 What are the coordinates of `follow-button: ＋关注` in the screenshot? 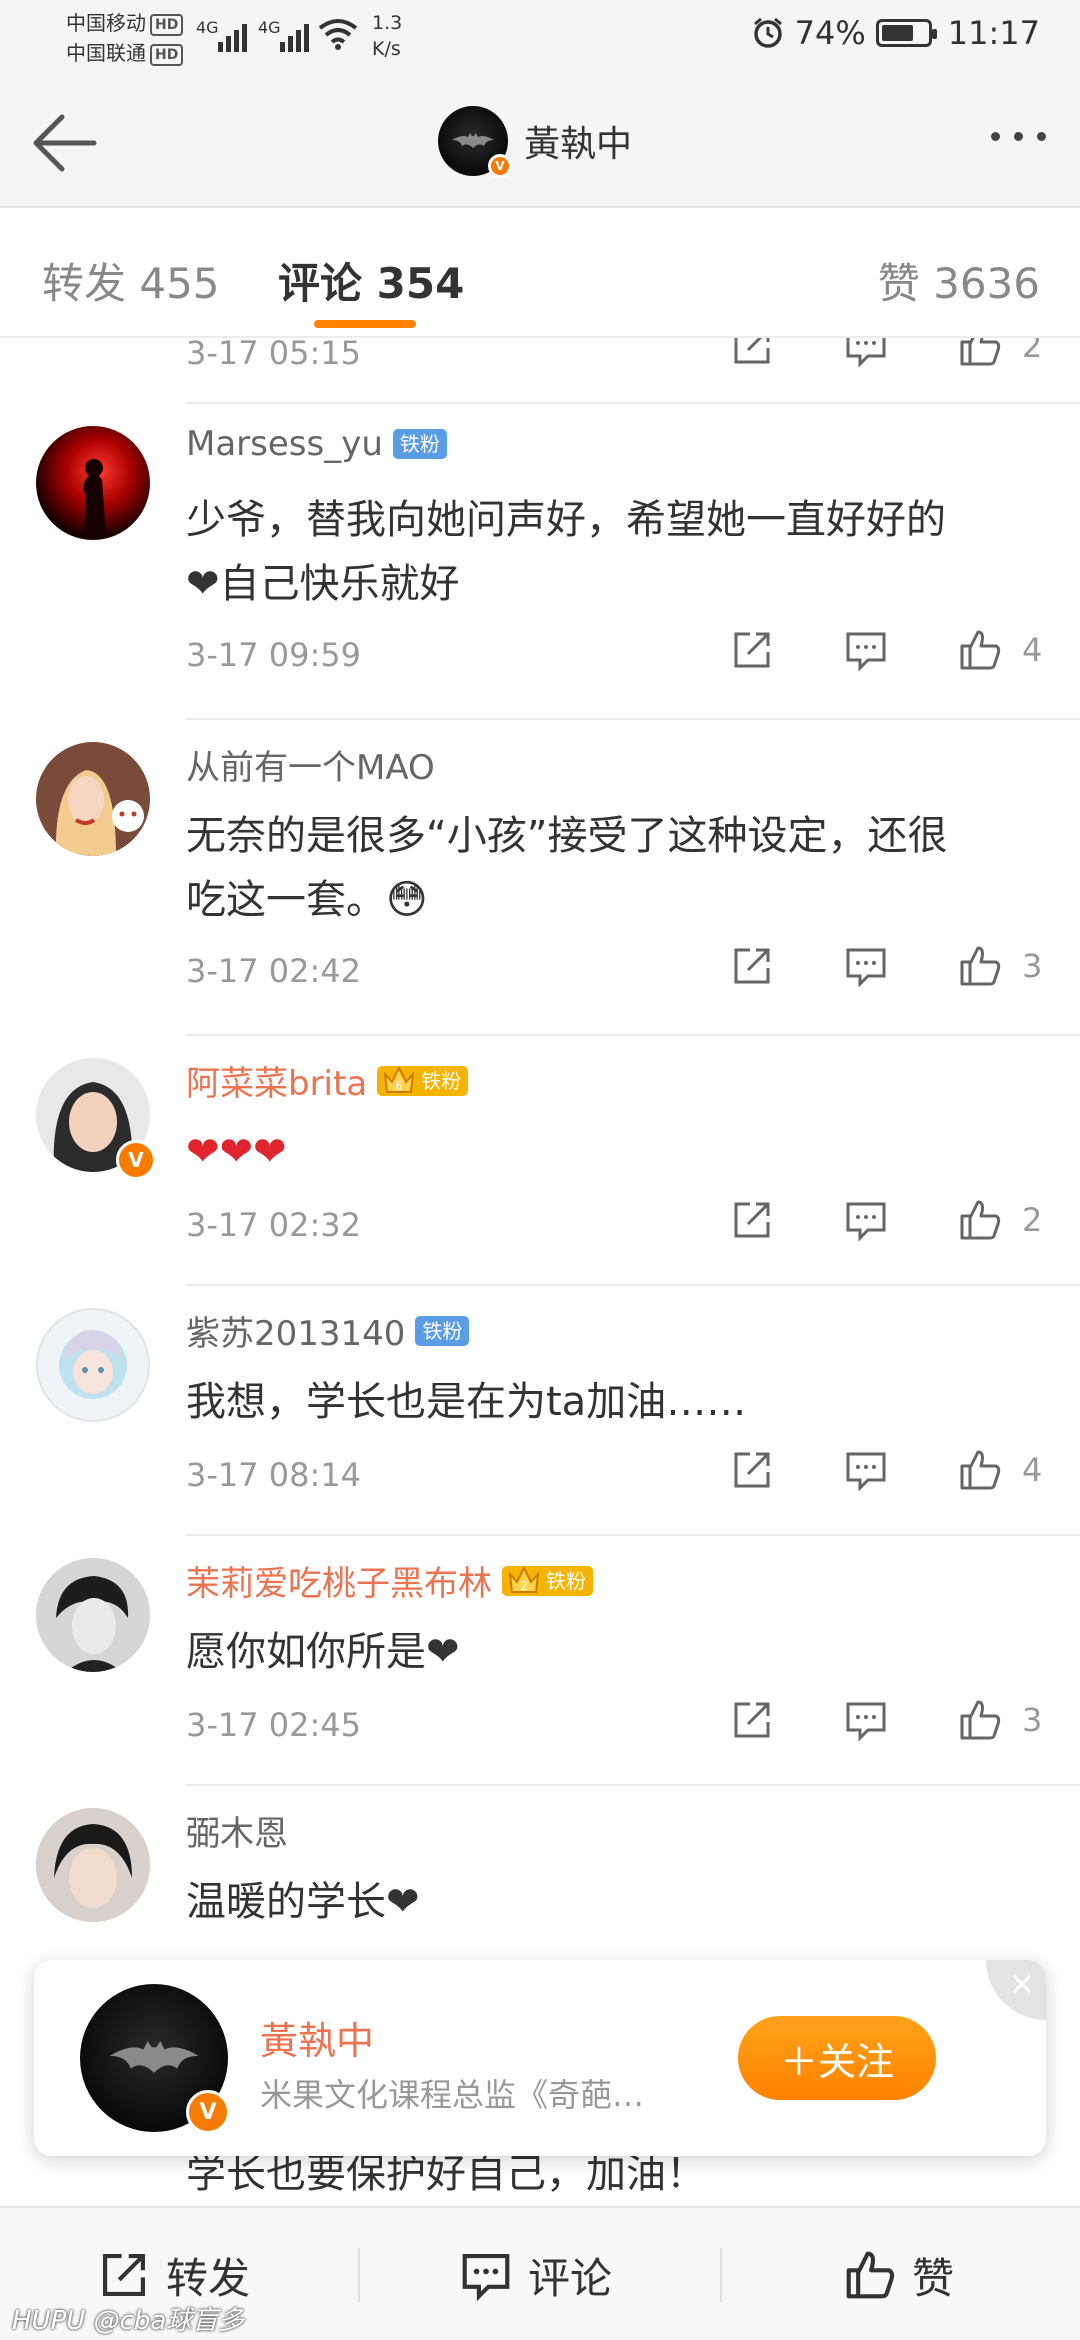 It's located at (837, 2058).